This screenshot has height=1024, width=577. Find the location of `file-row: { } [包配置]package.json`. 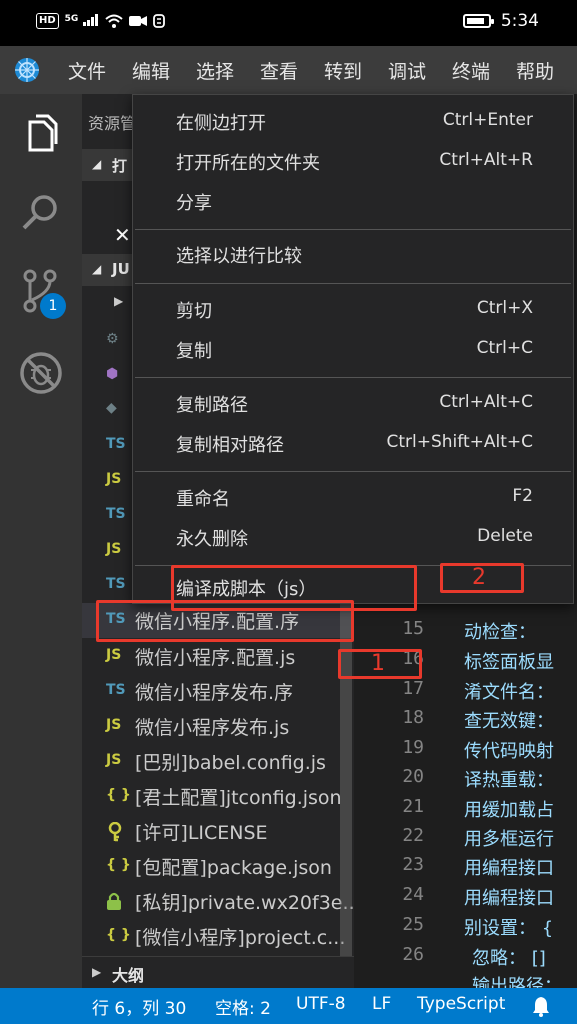

file-row: { } [包配置]package.json is located at coordinates (218, 866).